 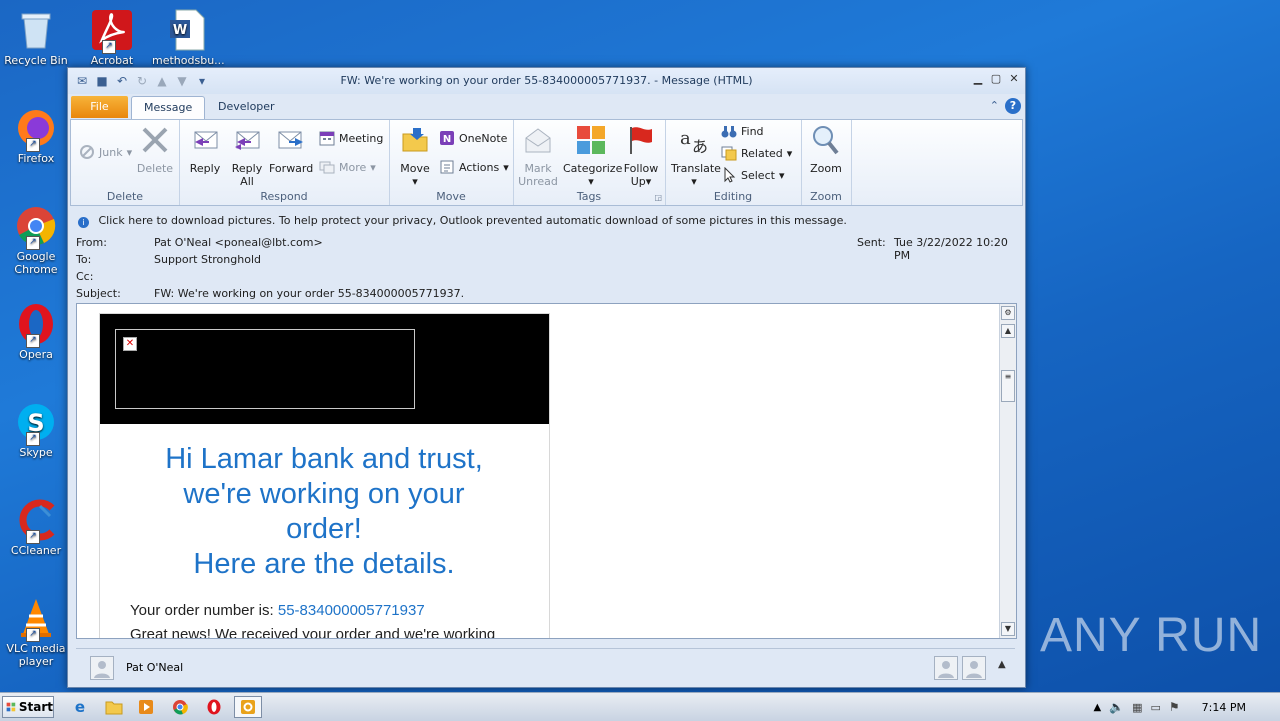 What do you see at coordinates (11, 707) in the screenshot?
I see `windows-logo-icon` at bounding box center [11, 707].